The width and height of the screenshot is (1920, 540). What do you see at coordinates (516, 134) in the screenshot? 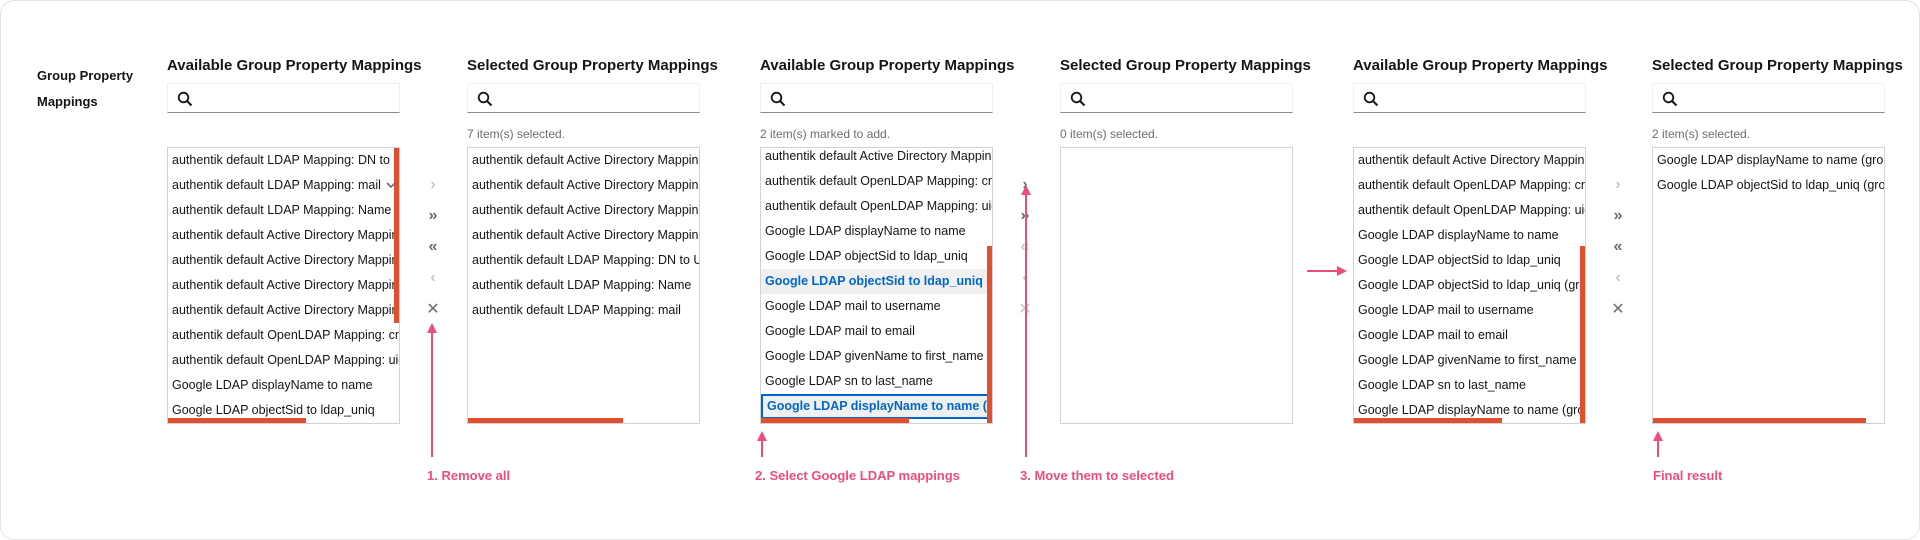
I see `status-text: 7 item(s) selected.` at bounding box center [516, 134].